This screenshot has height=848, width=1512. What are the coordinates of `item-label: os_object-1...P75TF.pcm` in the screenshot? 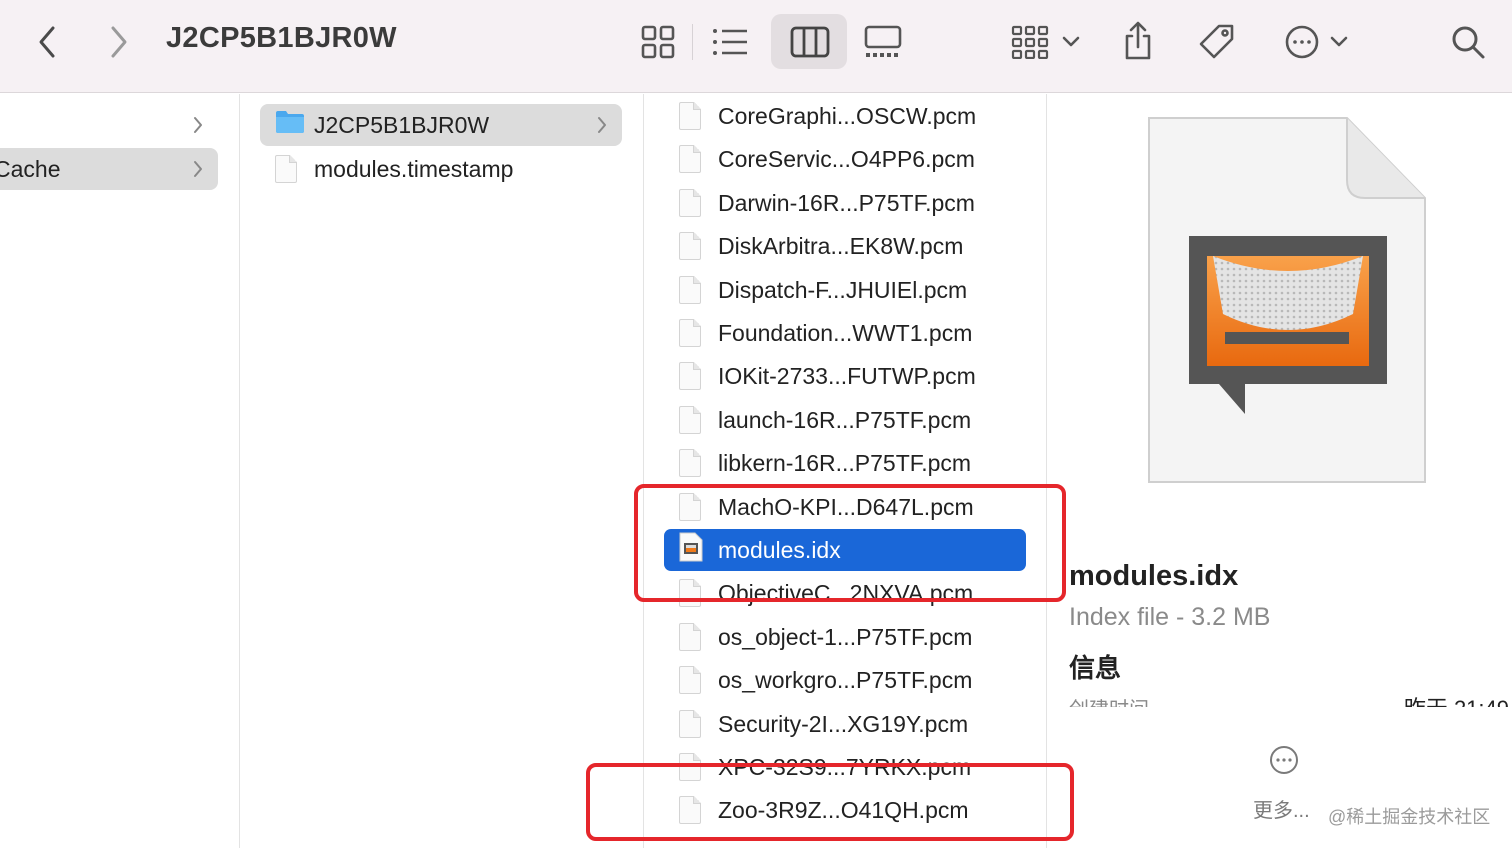 It's located at (845, 636).